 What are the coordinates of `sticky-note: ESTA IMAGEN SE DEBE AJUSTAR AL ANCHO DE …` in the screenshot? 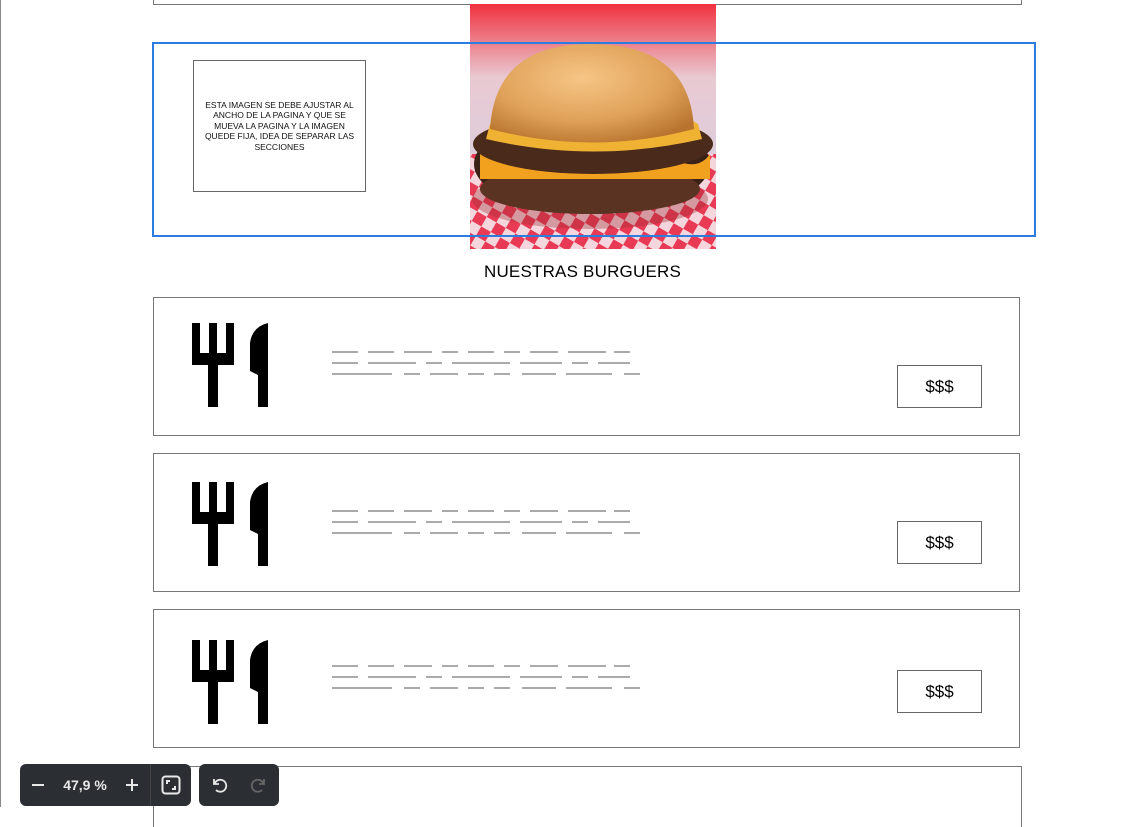 It's located at (279, 126).